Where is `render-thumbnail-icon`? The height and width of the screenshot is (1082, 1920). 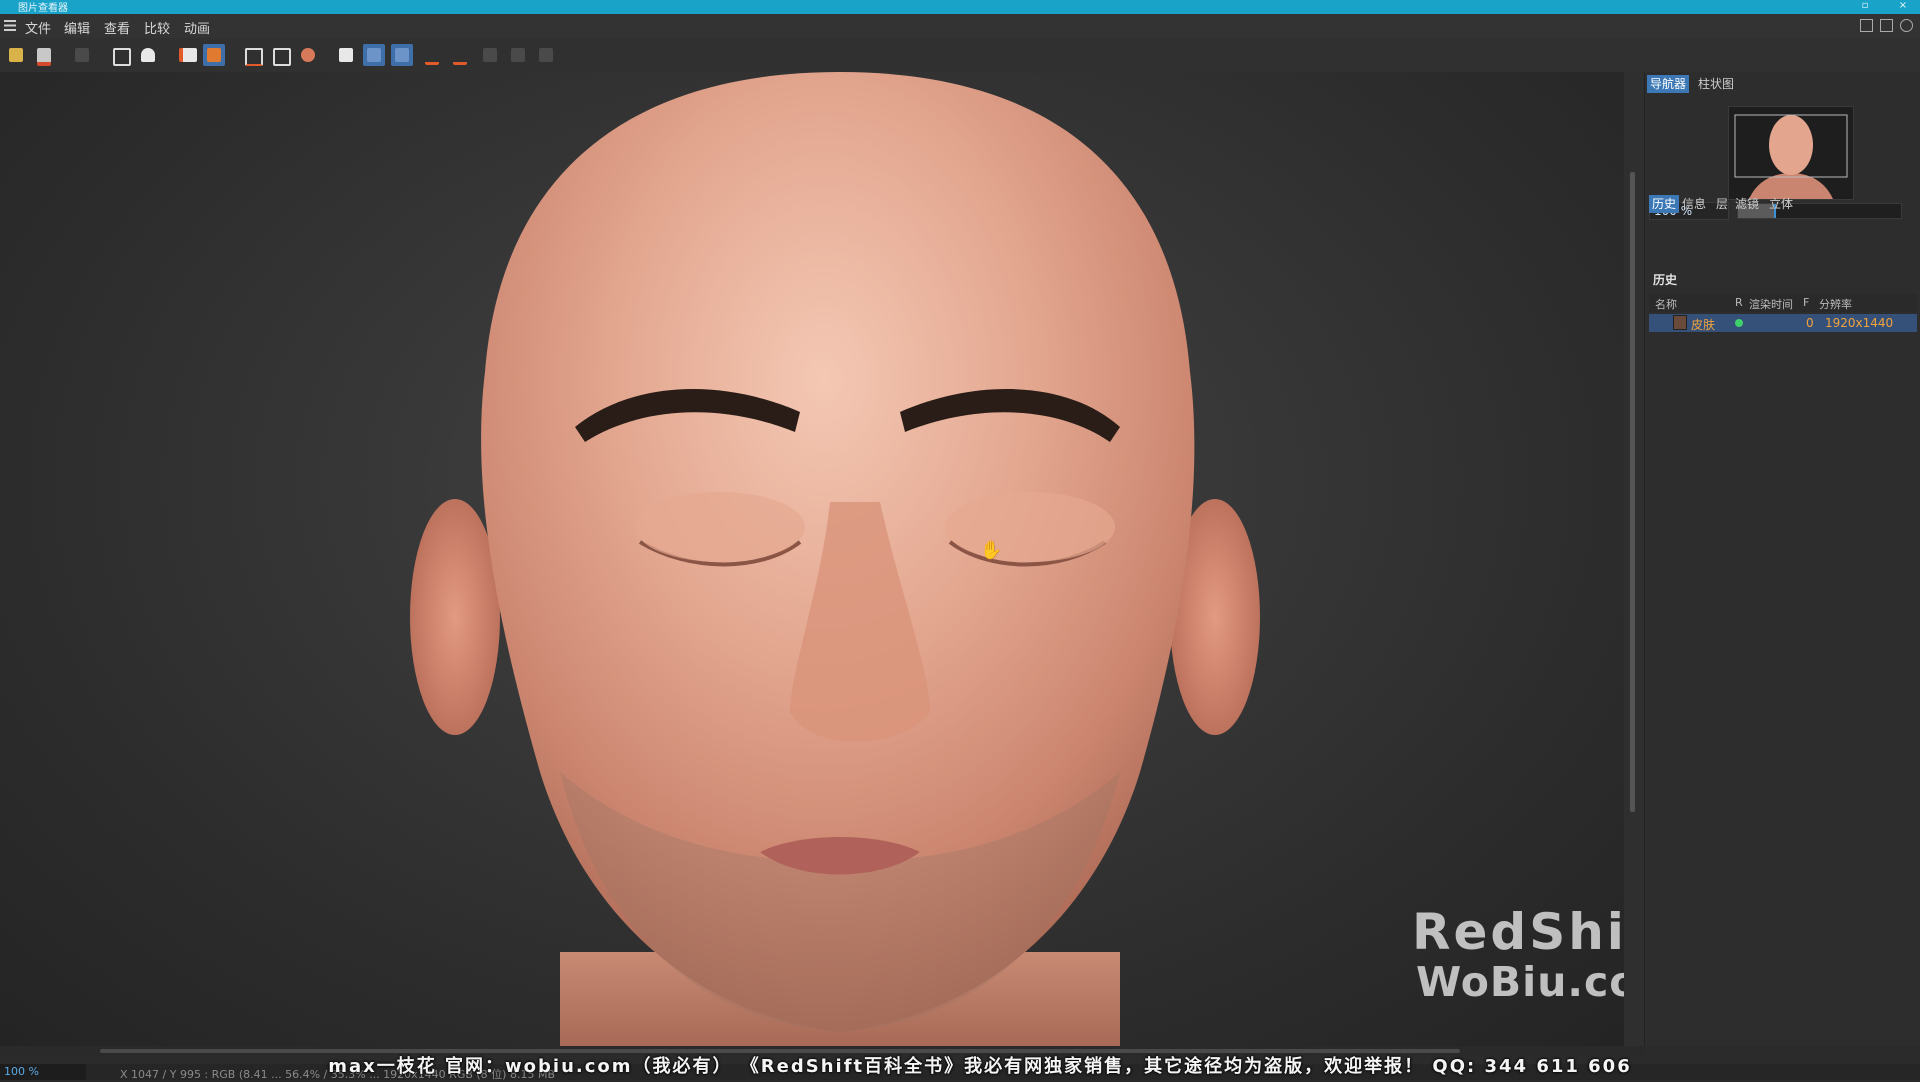
render-thumbnail-icon is located at coordinates (1680, 322).